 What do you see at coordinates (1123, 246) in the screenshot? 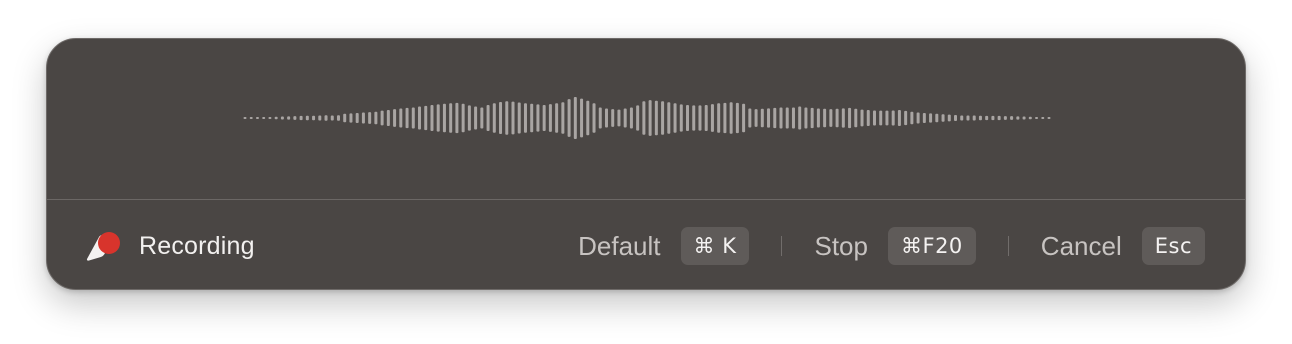
I see `cancel-shortcut: Cancel Esc` at bounding box center [1123, 246].